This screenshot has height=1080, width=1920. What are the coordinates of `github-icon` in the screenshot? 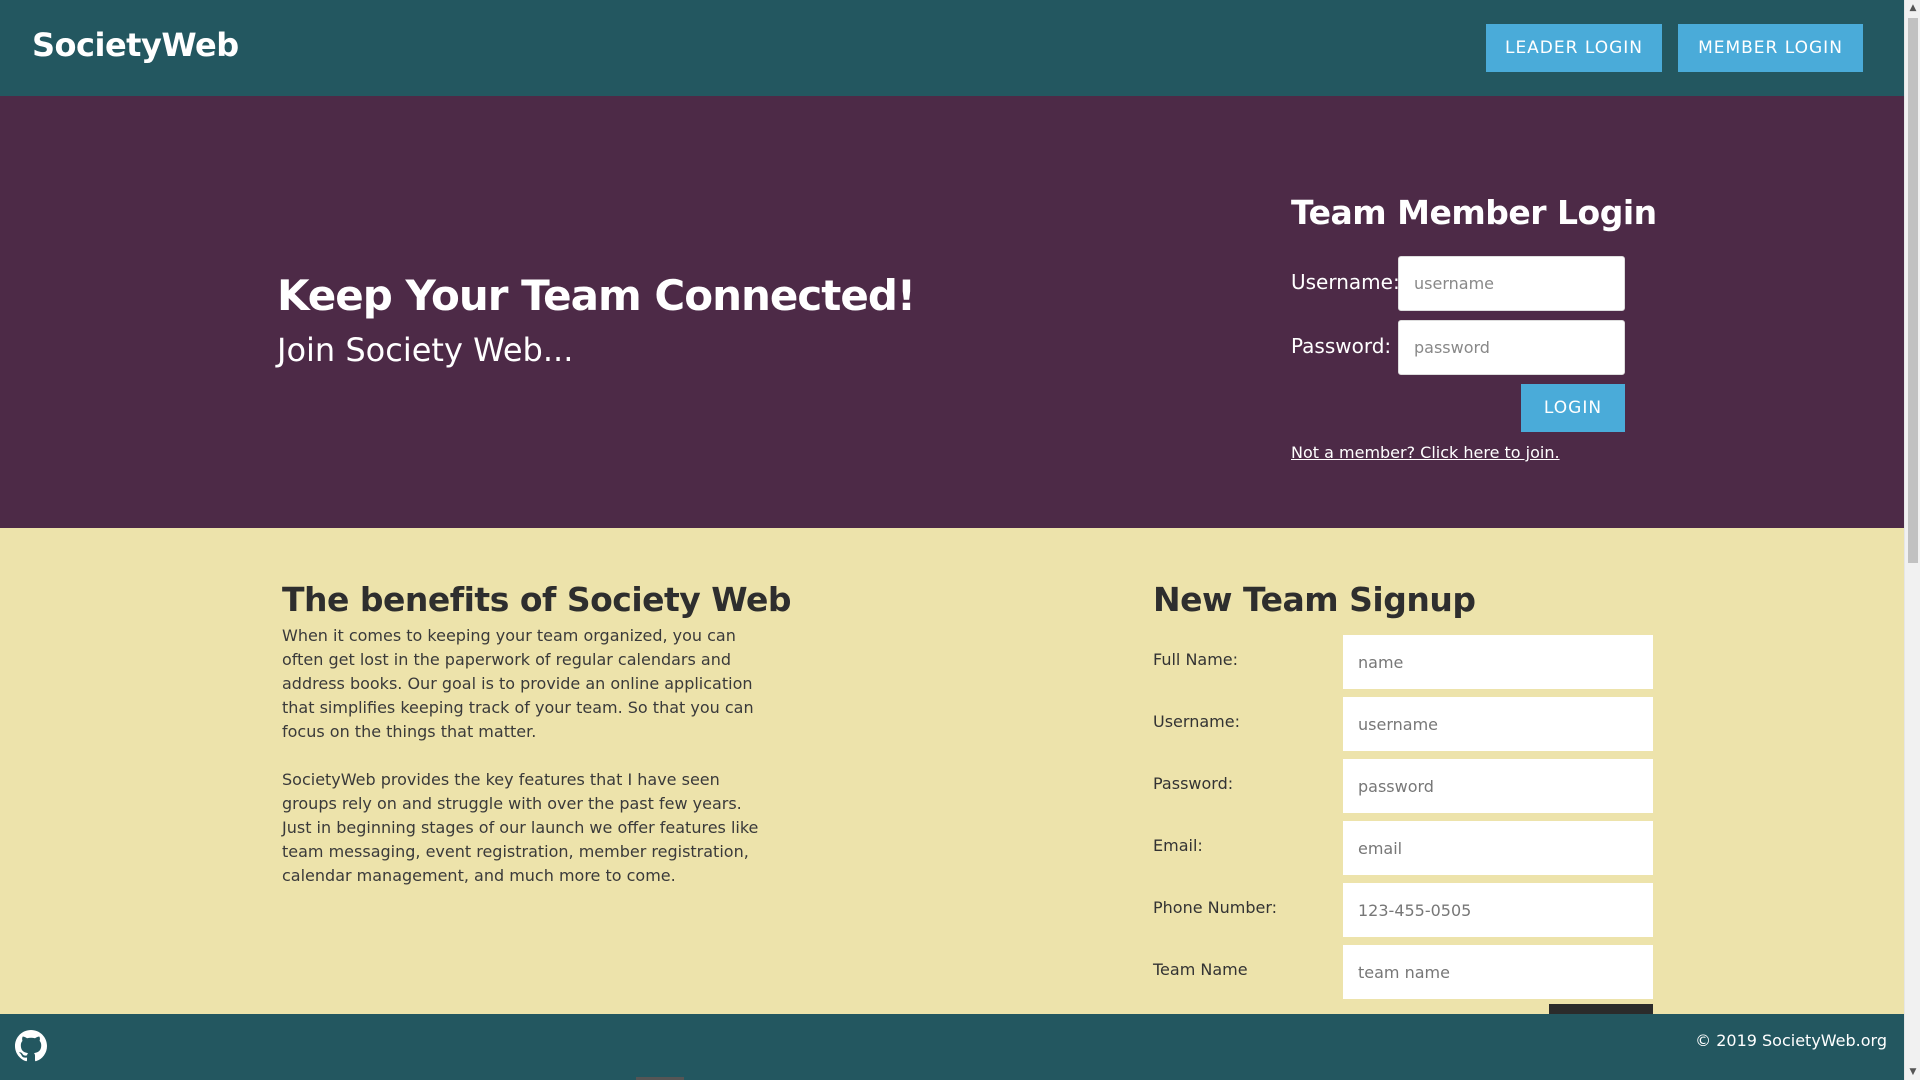 It's located at (31, 1046).